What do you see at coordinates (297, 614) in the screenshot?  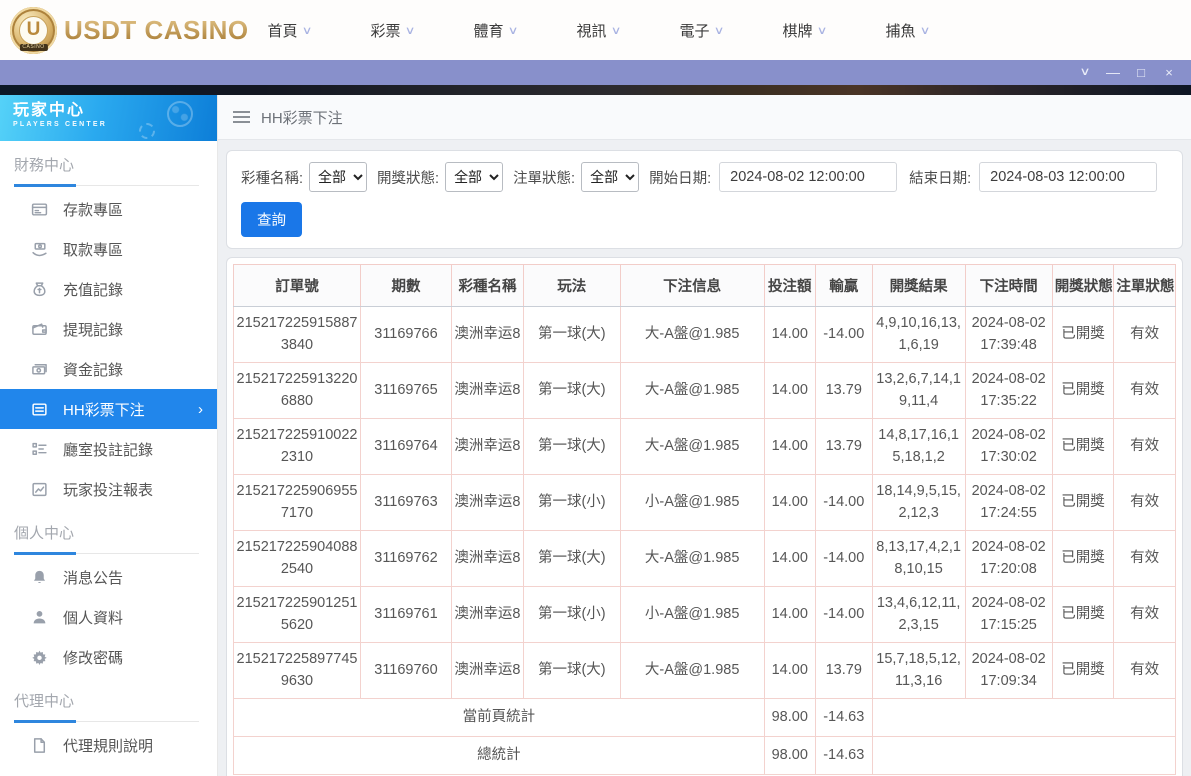 I see `order-no-cell: 2152172259012515620` at bounding box center [297, 614].